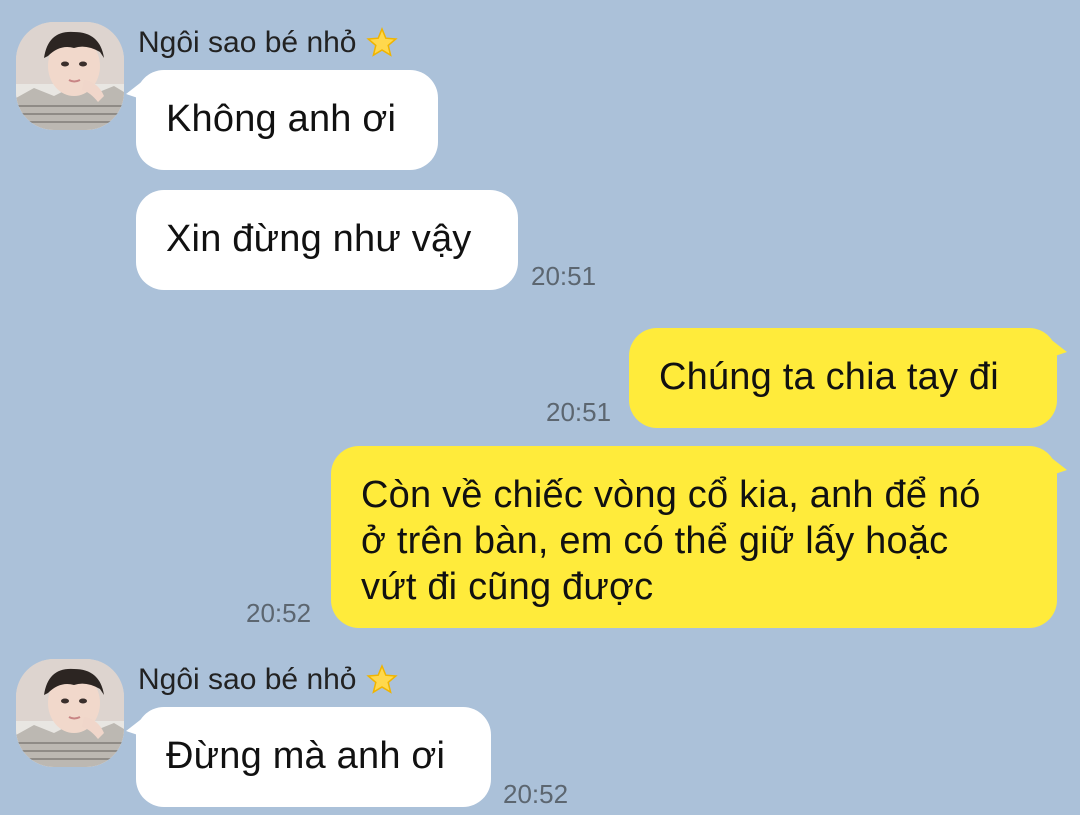  Describe the element at coordinates (308, 757) in the screenshot. I see `message-bubble: Đừng mà anh ơi` at that location.